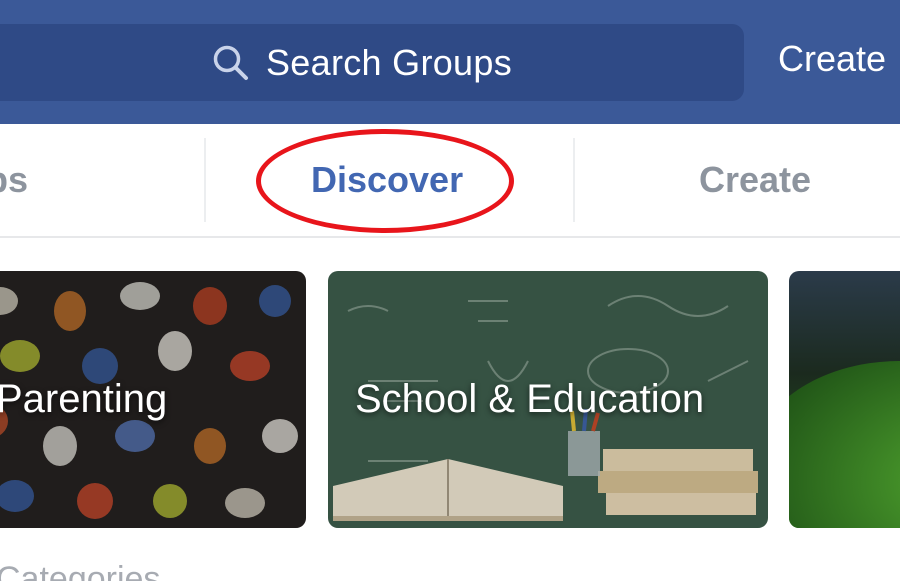 This screenshot has width=900, height=581. I want to click on sports-card-image, so click(844, 399).